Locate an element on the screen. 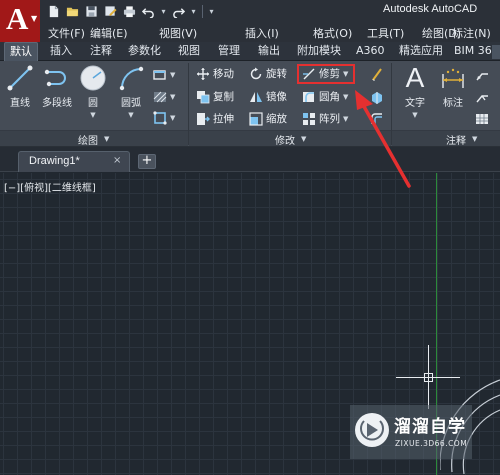 The image size is (500, 475). trim-highlight-box is located at coordinates (326, 74).